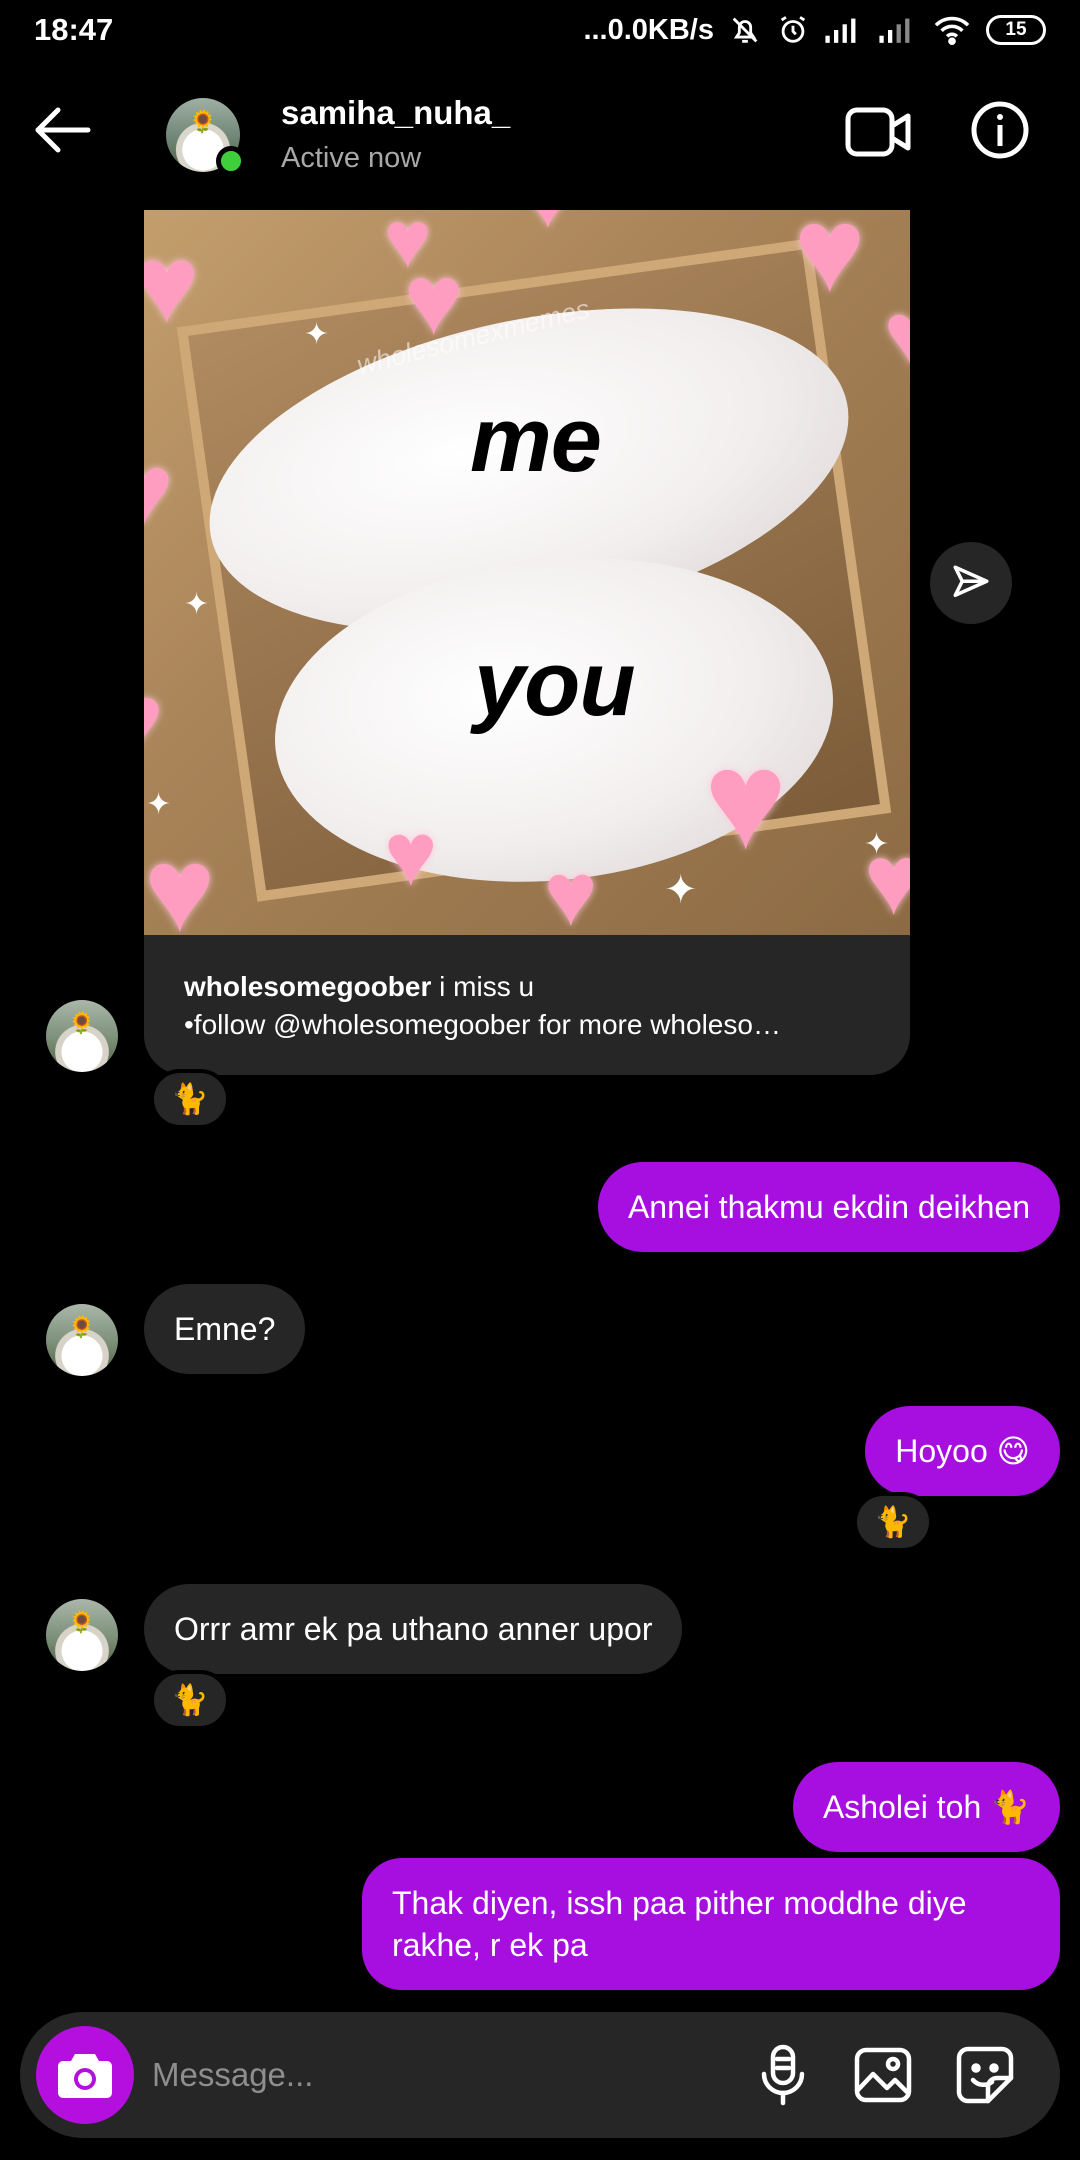  What do you see at coordinates (1016, 30) in the screenshot?
I see `battery-icon: 15` at bounding box center [1016, 30].